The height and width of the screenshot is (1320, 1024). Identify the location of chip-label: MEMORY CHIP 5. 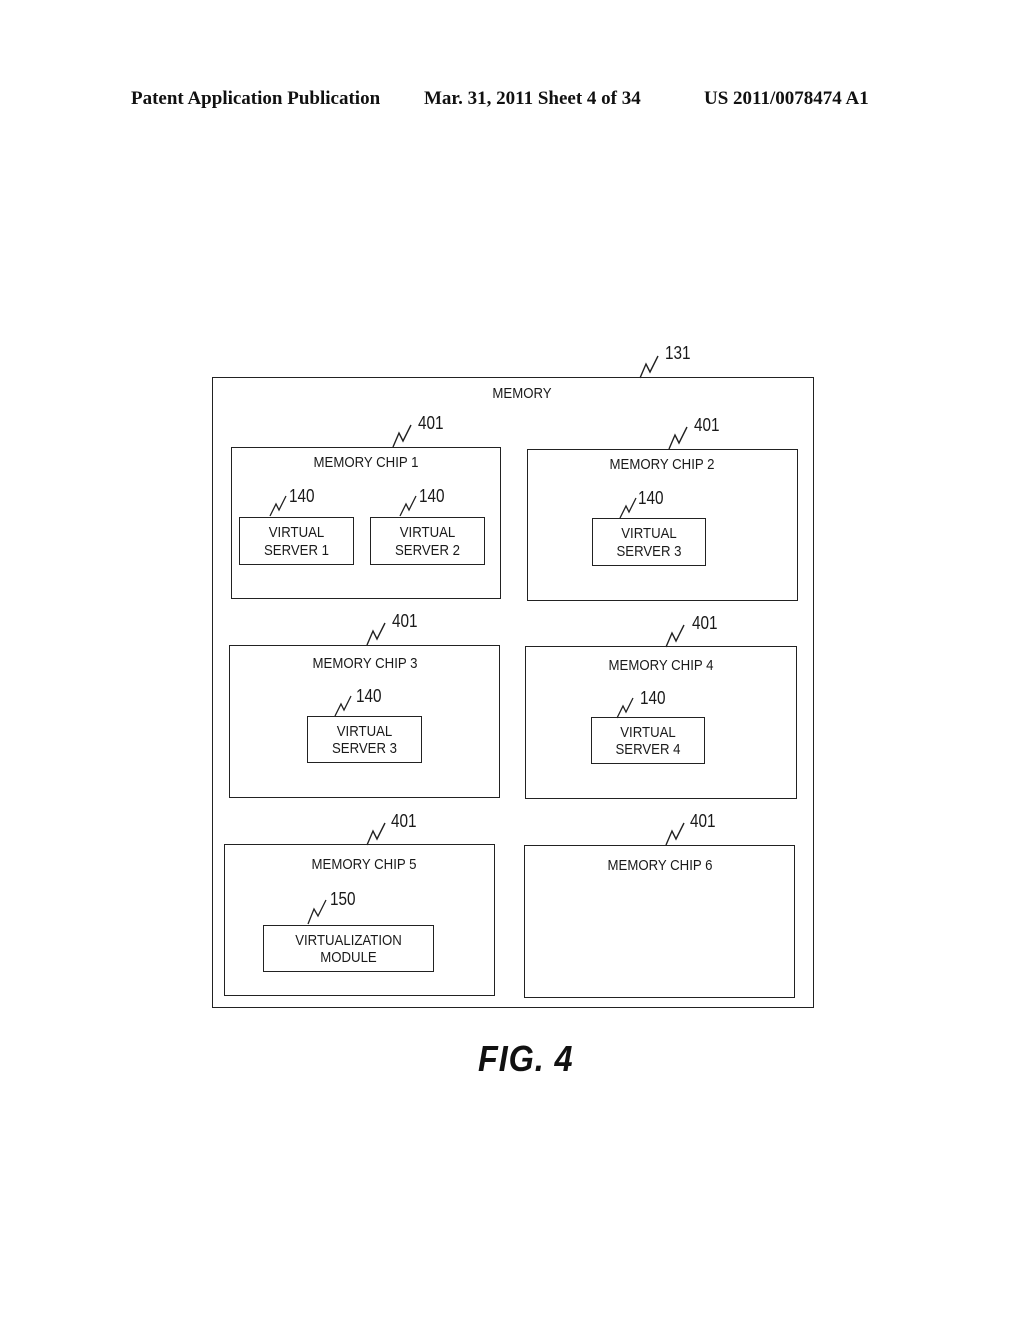
(364, 864).